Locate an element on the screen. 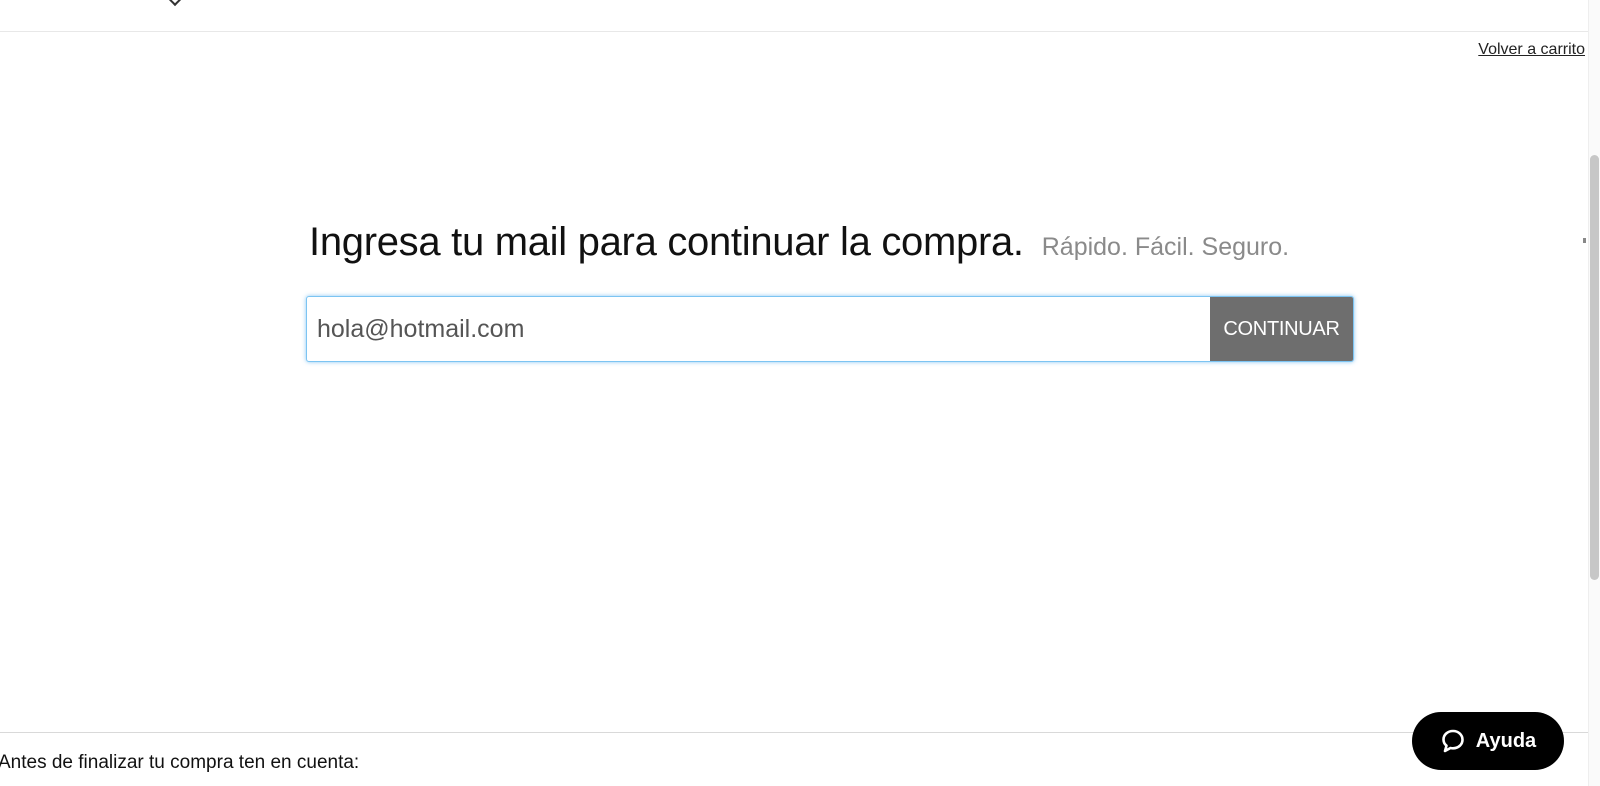 This screenshot has height=786, width=1600. scrollbar-thumb is located at coordinates (1594, 367).